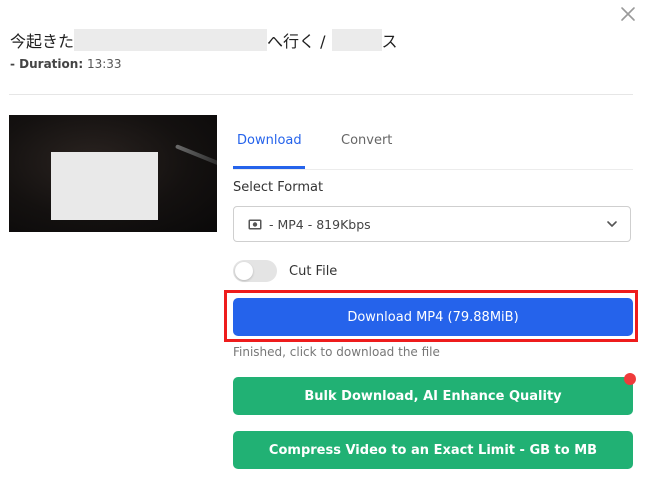 This screenshot has height=489, width=647. Describe the element at coordinates (321, 94) in the screenshot. I see `divider` at that location.